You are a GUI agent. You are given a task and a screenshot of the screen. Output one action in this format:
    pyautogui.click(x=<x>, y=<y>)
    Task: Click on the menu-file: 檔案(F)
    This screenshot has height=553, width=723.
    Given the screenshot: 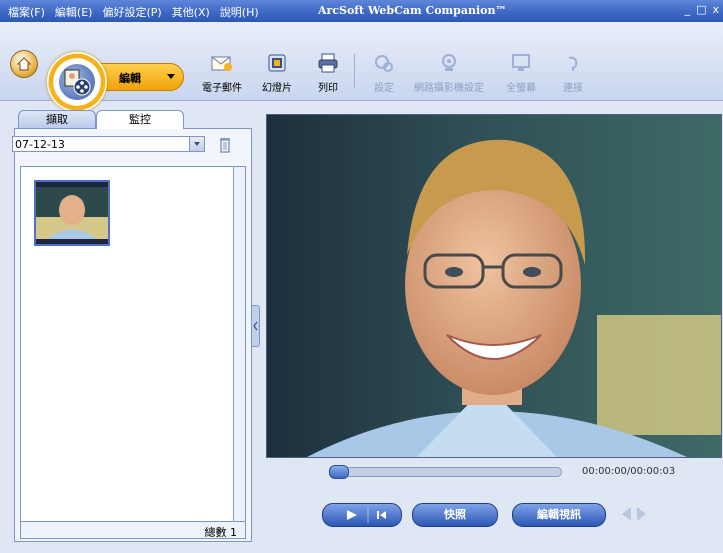 What is the action you would take?
    pyautogui.click(x=26, y=12)
    